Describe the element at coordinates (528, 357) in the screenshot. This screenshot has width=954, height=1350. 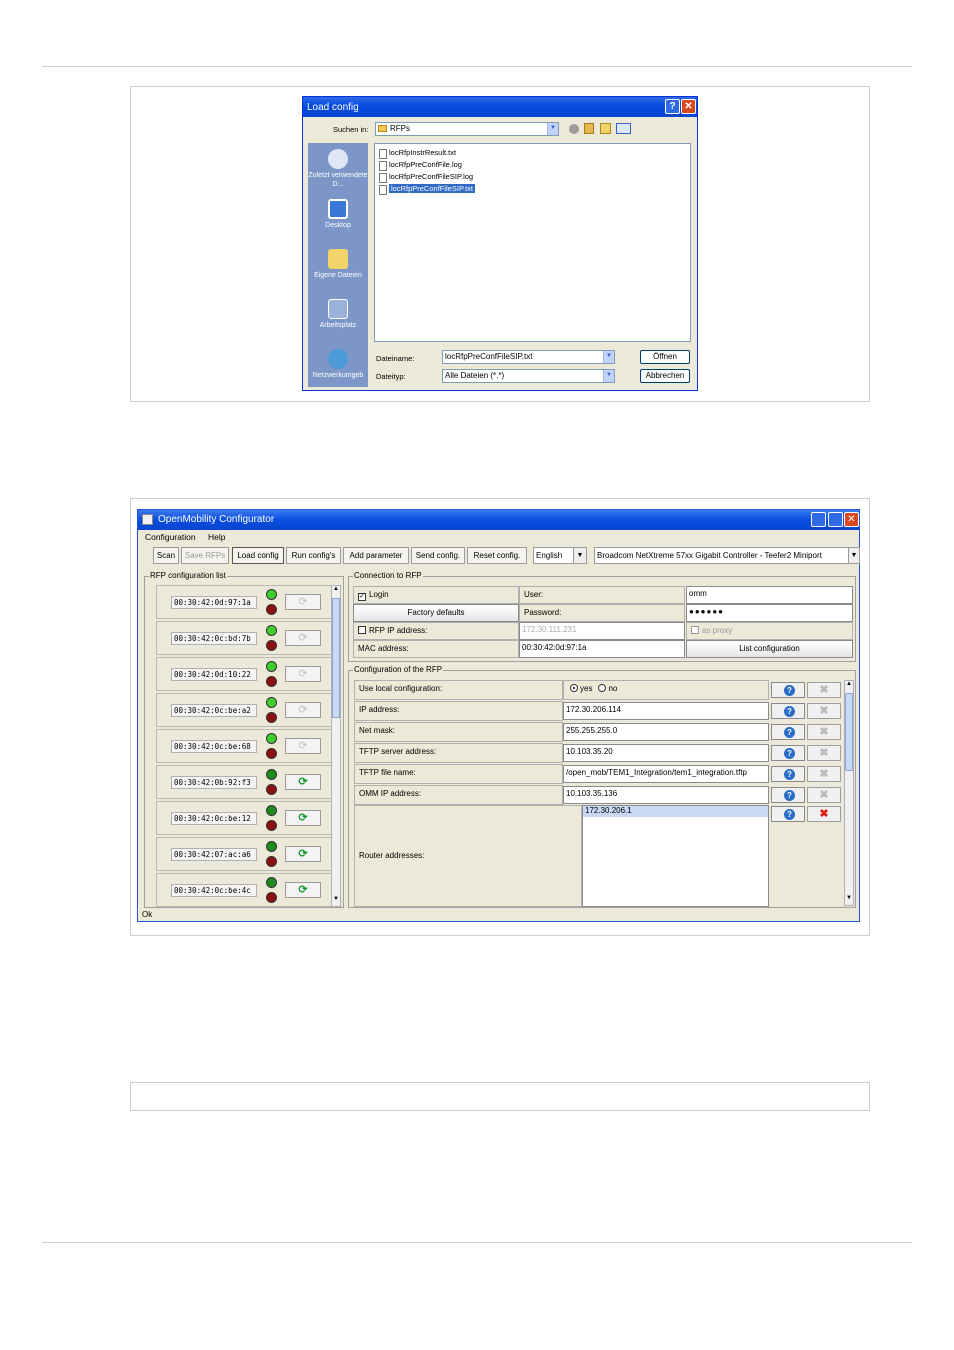
I see `filename-input: locRfpPreConfFileSIP.txt ▼` at that location.